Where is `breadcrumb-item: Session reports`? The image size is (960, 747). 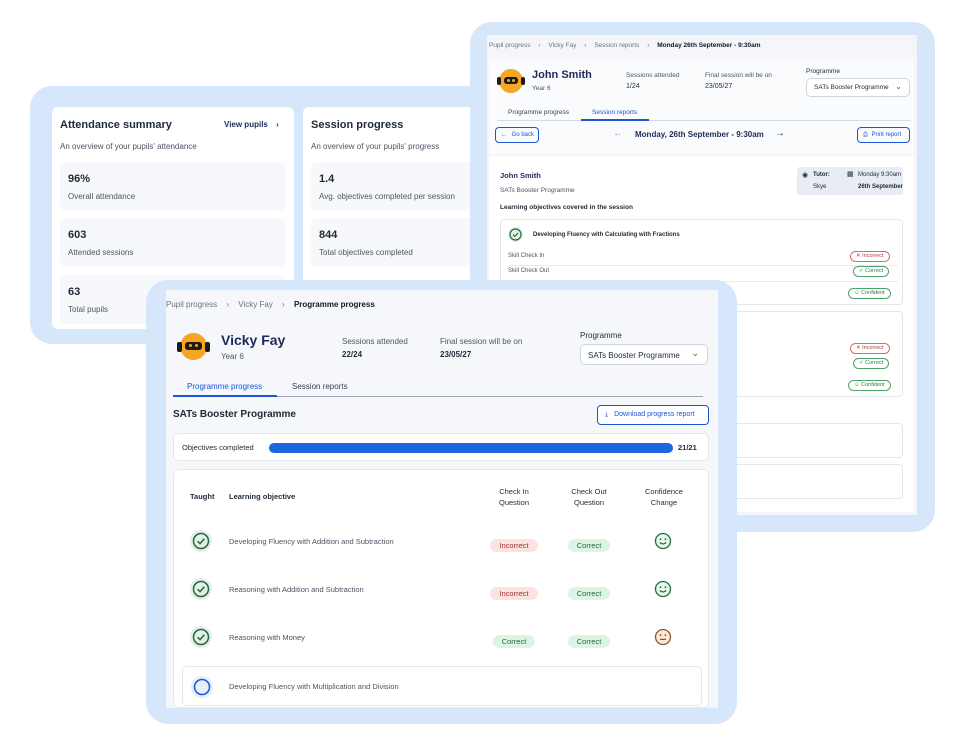
breadcrumb-item: Session reports is located at coordinates (616, 45).